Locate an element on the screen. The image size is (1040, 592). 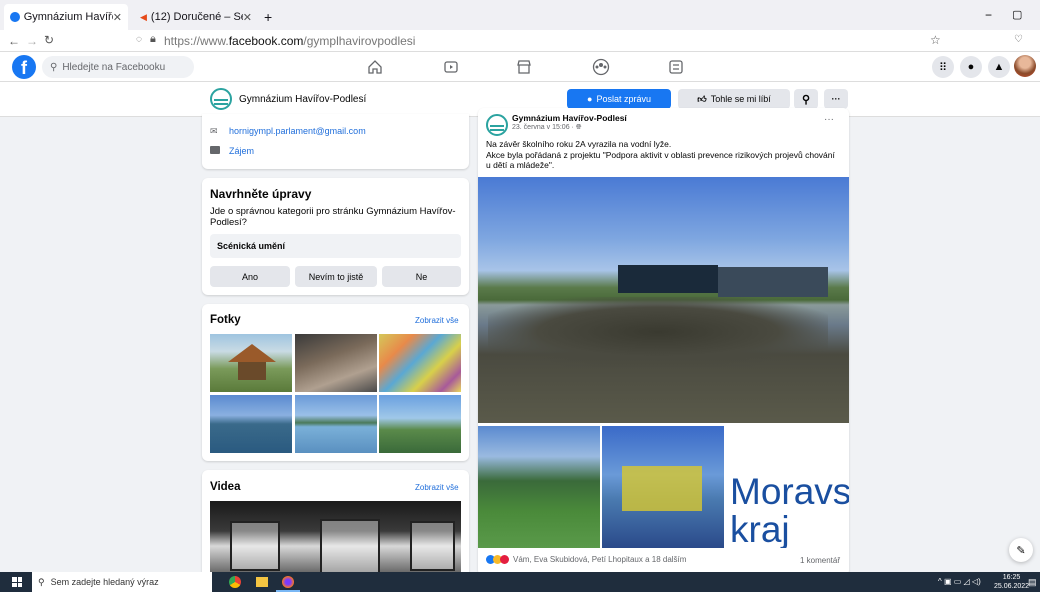
tab-seznam: ◀ (12) Doručené – Seznam ✕ is located at coordinates (196, 17).